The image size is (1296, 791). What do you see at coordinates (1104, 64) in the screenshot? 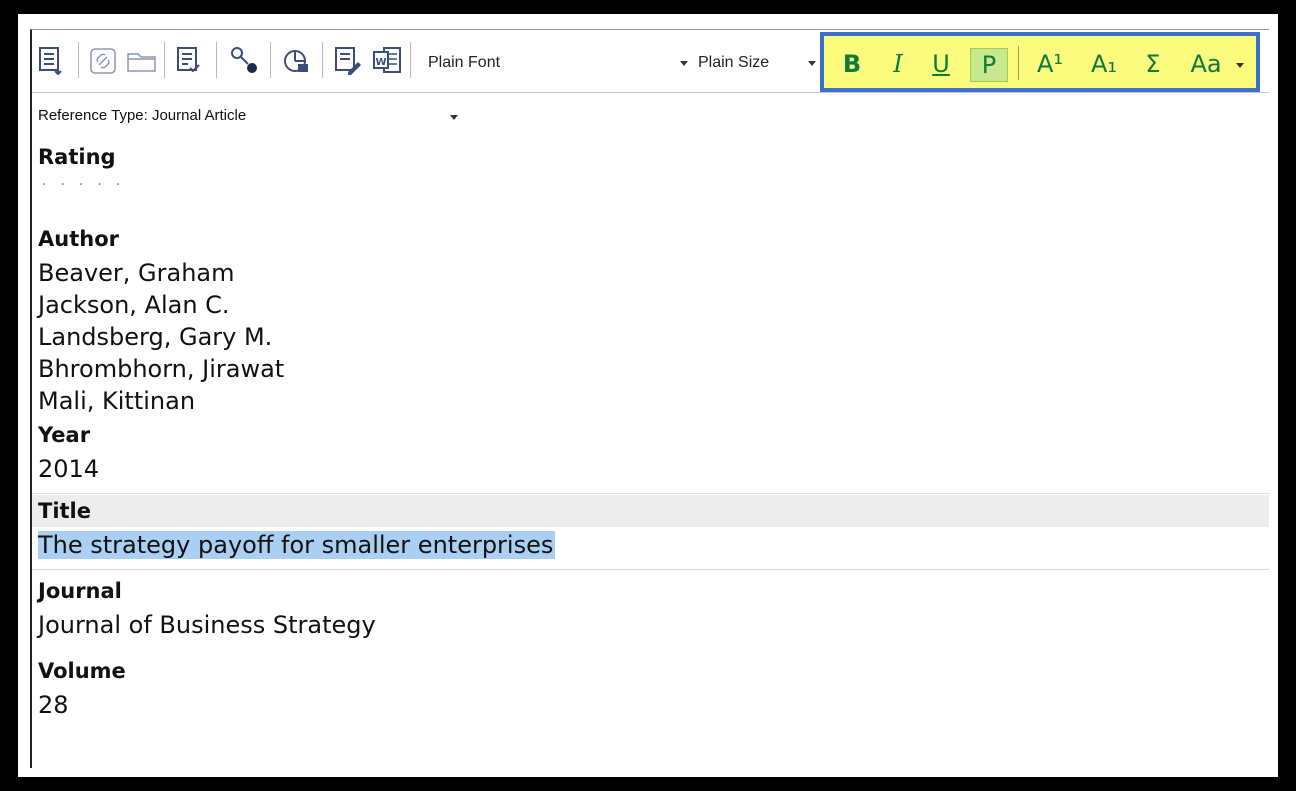
I see `subscript-button: A₁` at bounding box center [1104, 64].